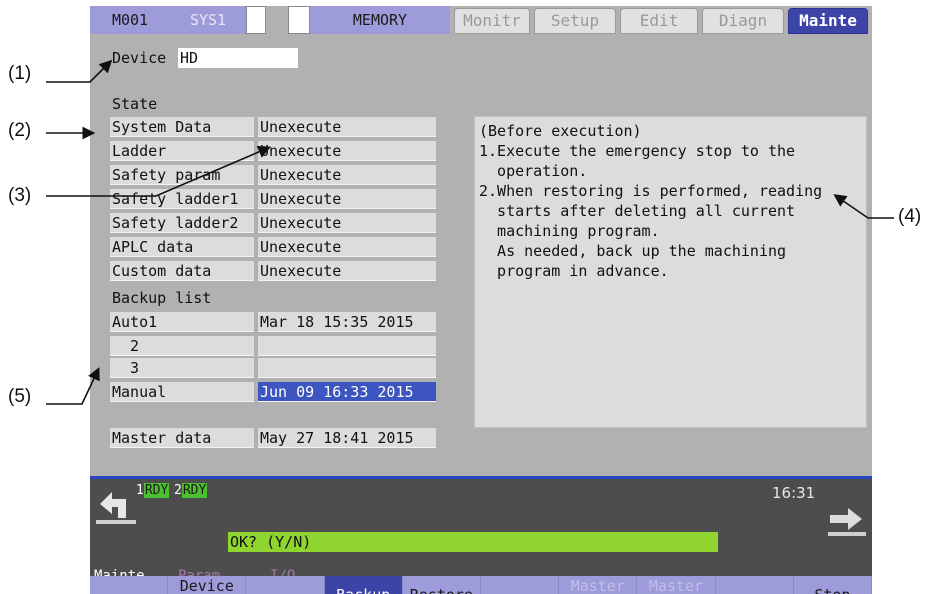 Image resolution: width=932 pixels, height=594 pixels. Describe the element at coordinates (651, 191) in the screenshot. I see `message-line: 2.When restoring is performed, reading` at that location.